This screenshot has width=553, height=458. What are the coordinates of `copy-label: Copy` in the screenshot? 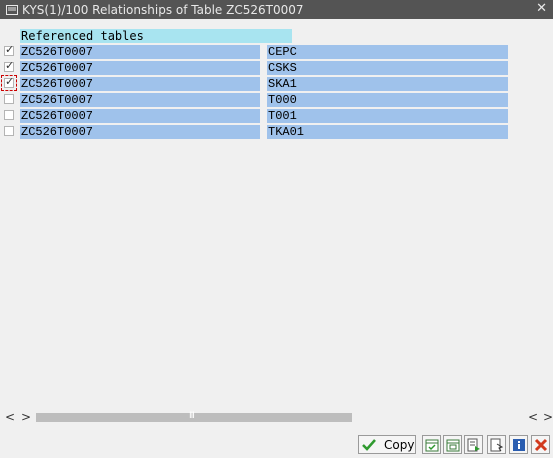 It's located at (399, 444).